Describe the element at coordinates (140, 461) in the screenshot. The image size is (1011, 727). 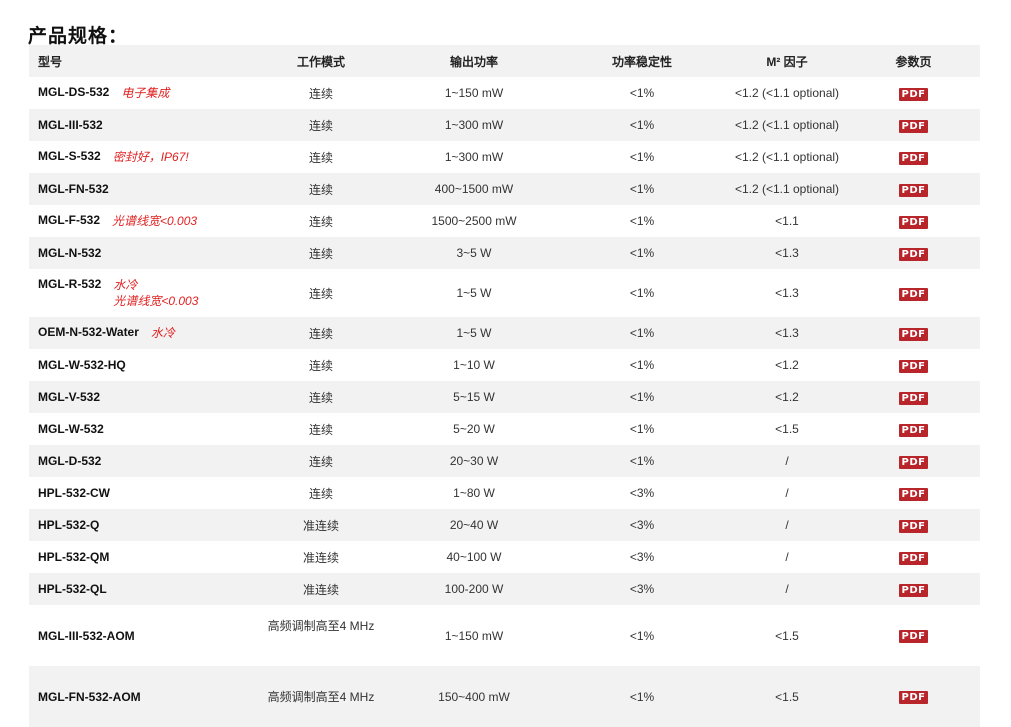
I see `model-cell: MGL-D-532` at that location.